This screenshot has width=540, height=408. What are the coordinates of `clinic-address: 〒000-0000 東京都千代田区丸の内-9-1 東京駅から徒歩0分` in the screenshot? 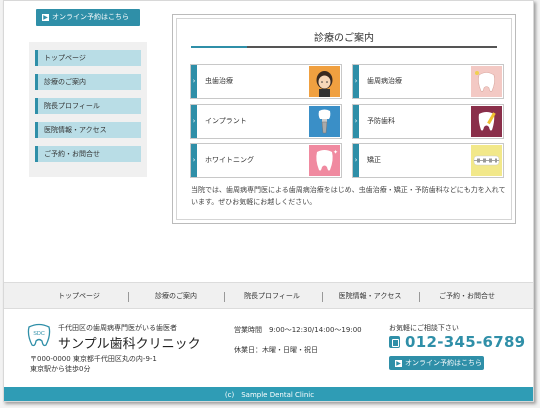 It's located at (93, 364).